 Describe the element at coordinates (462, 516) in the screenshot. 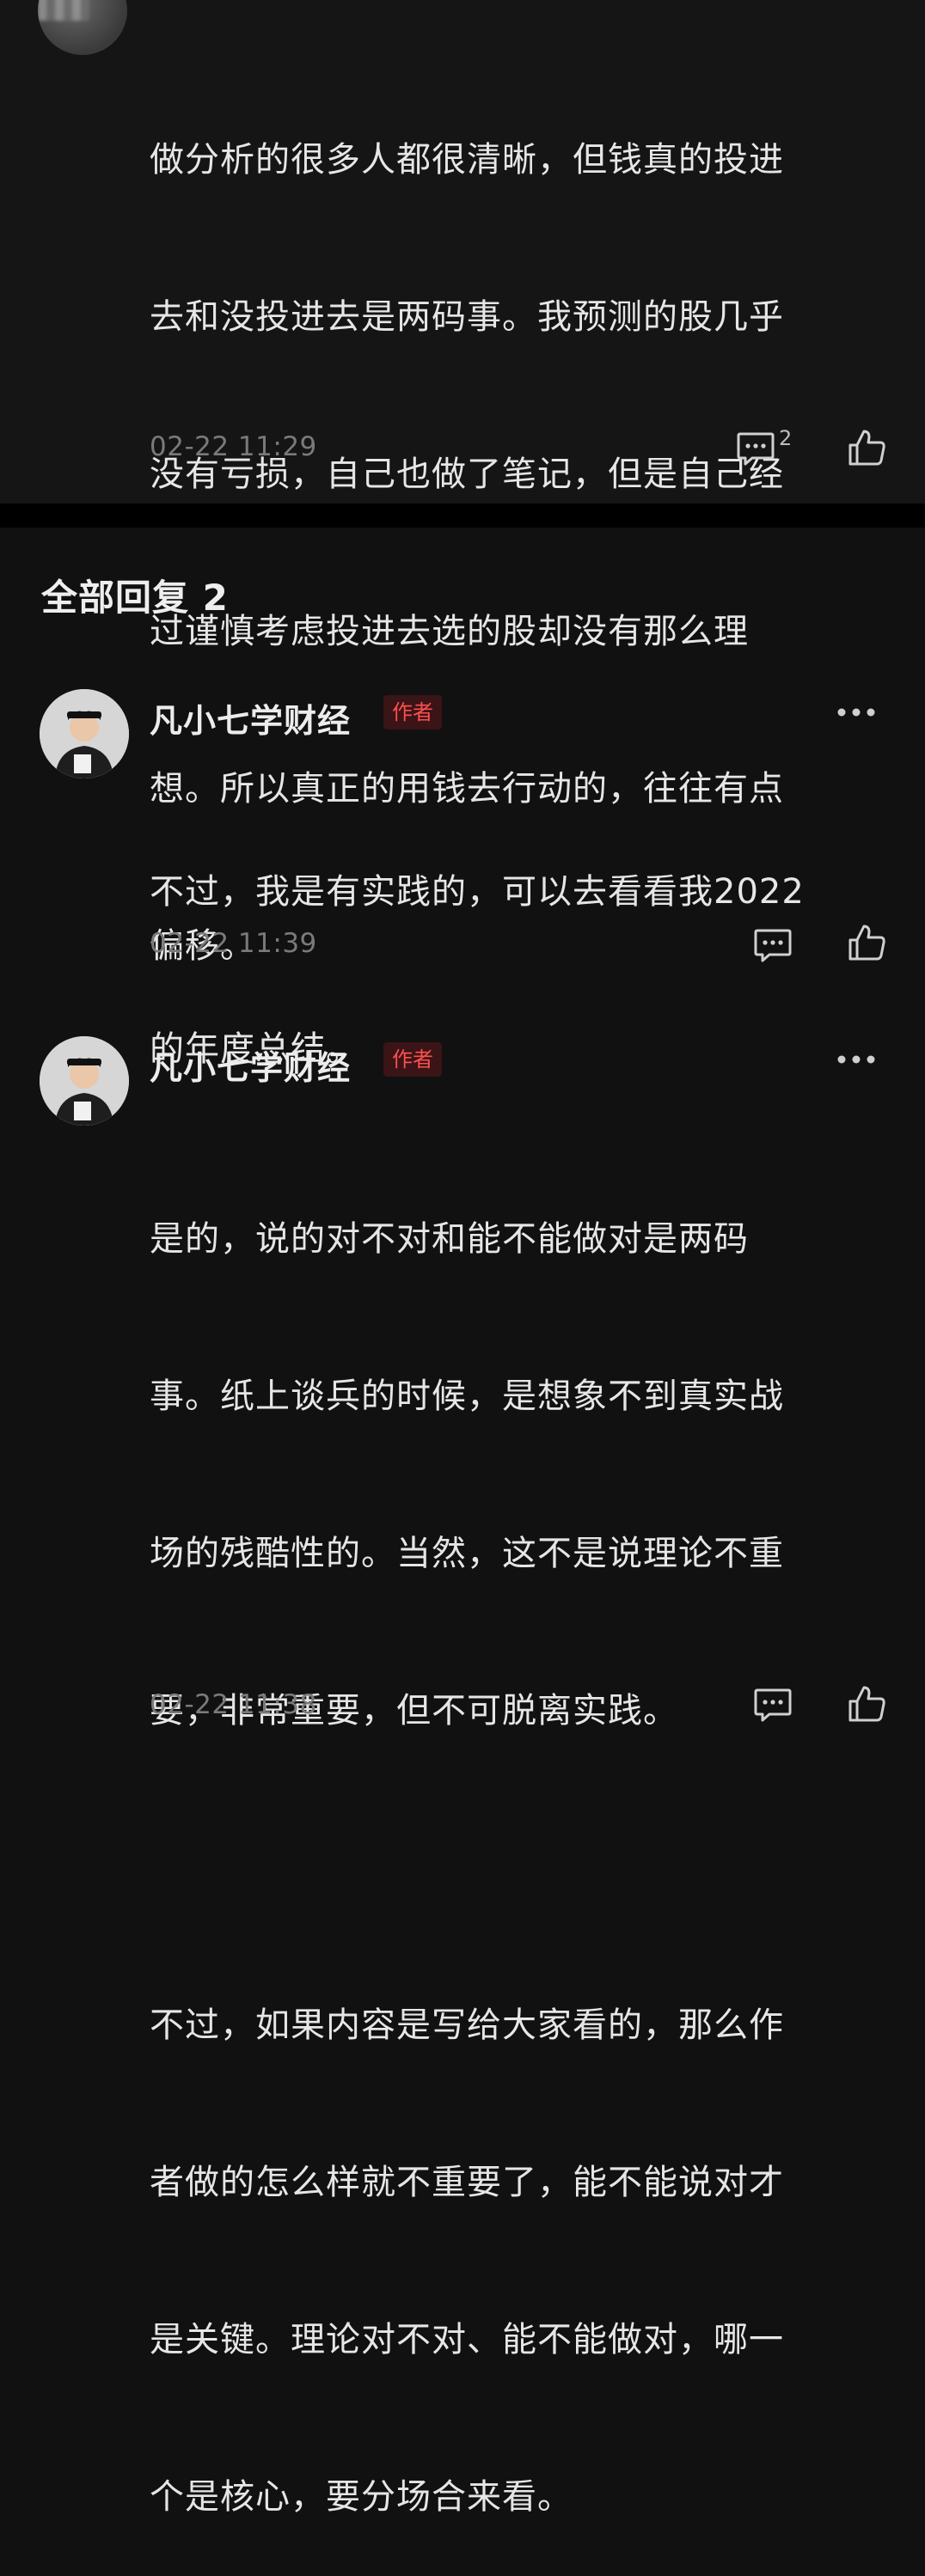

I see `section-divider` at that location.